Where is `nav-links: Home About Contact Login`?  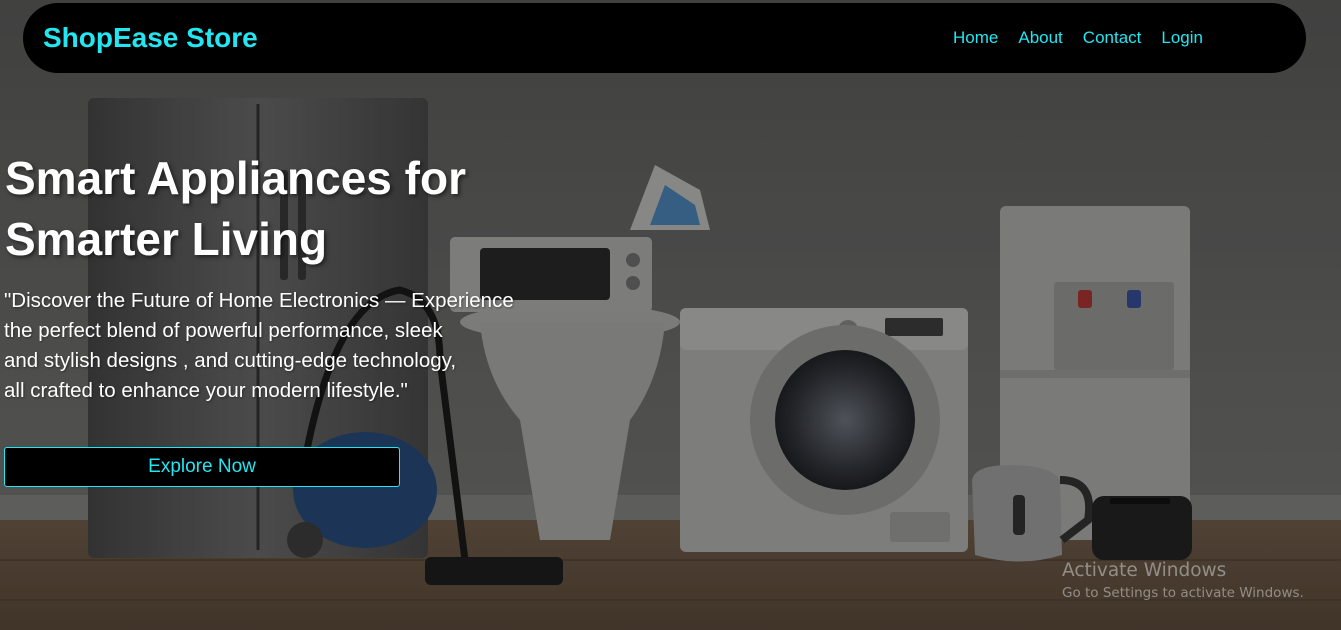
nav-links: Home About Contact Login is located at coordinates (1078, 38).